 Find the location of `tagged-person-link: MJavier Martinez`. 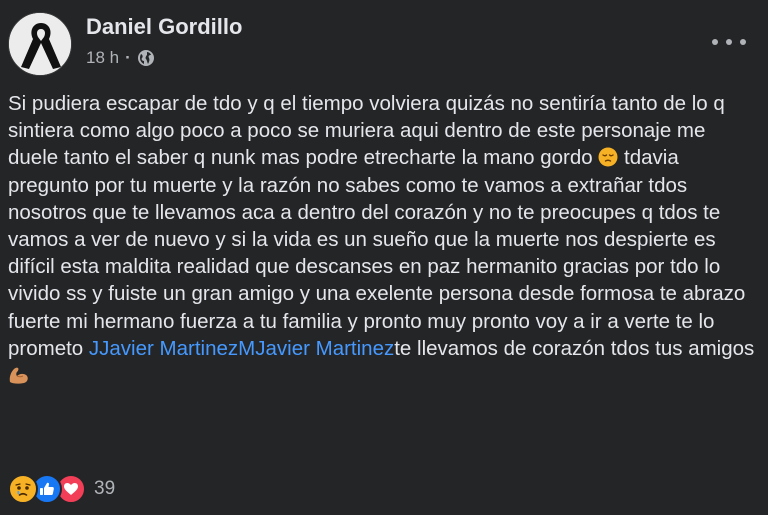

tagged-person-link: MJavier Martinez is located at coordinates (316, 348).